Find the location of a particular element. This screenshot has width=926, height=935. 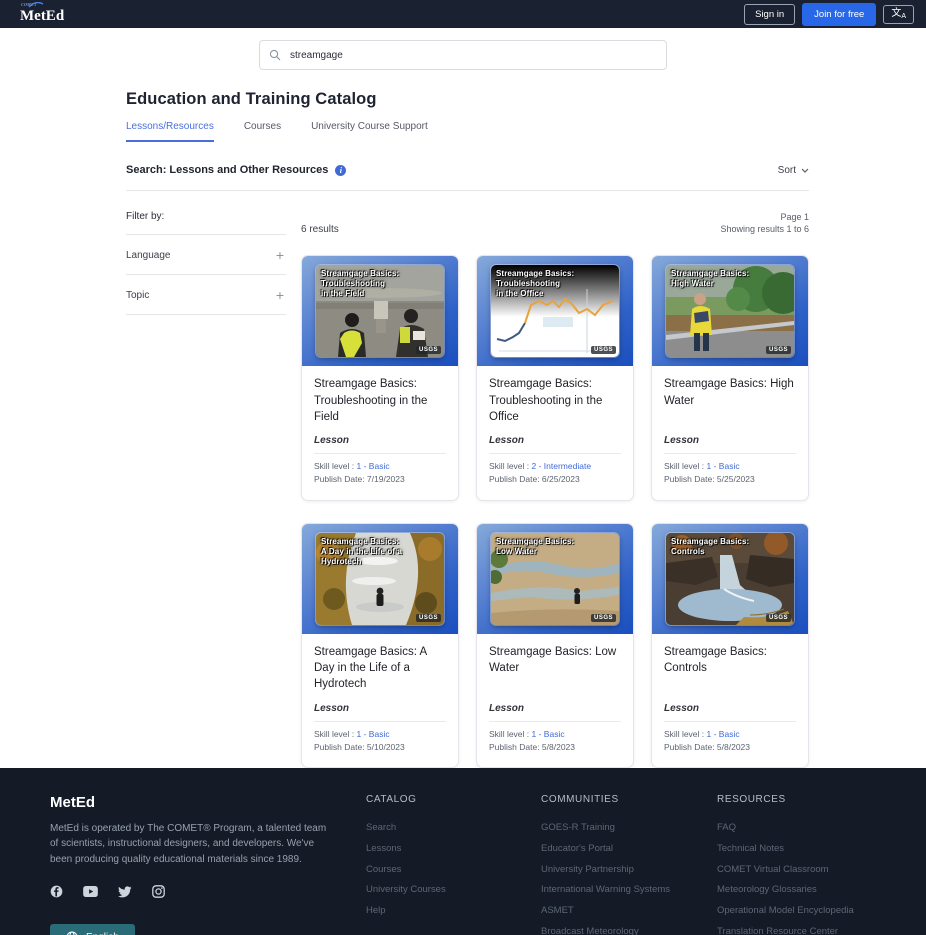

language-button: English is located at coordinates (92, 929).